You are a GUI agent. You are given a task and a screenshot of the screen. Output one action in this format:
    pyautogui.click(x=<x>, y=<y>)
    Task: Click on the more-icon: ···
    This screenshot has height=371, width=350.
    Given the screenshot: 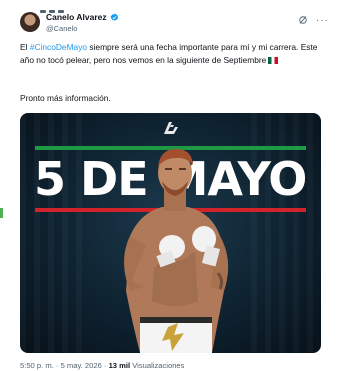 What is the action you would take?
    pyautogui.click(x=322, y=21)
    